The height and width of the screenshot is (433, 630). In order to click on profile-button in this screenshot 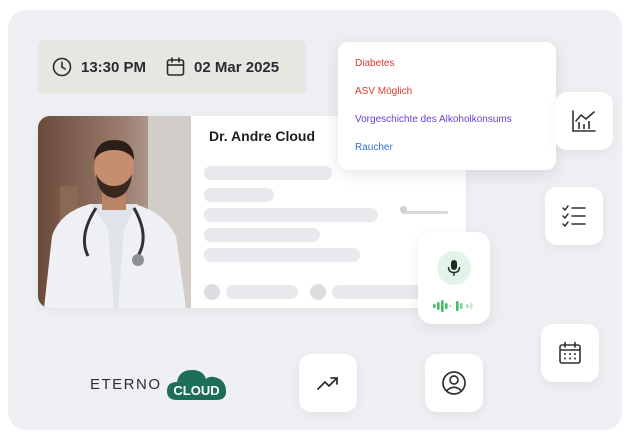, I will do `click(454, 383)`.